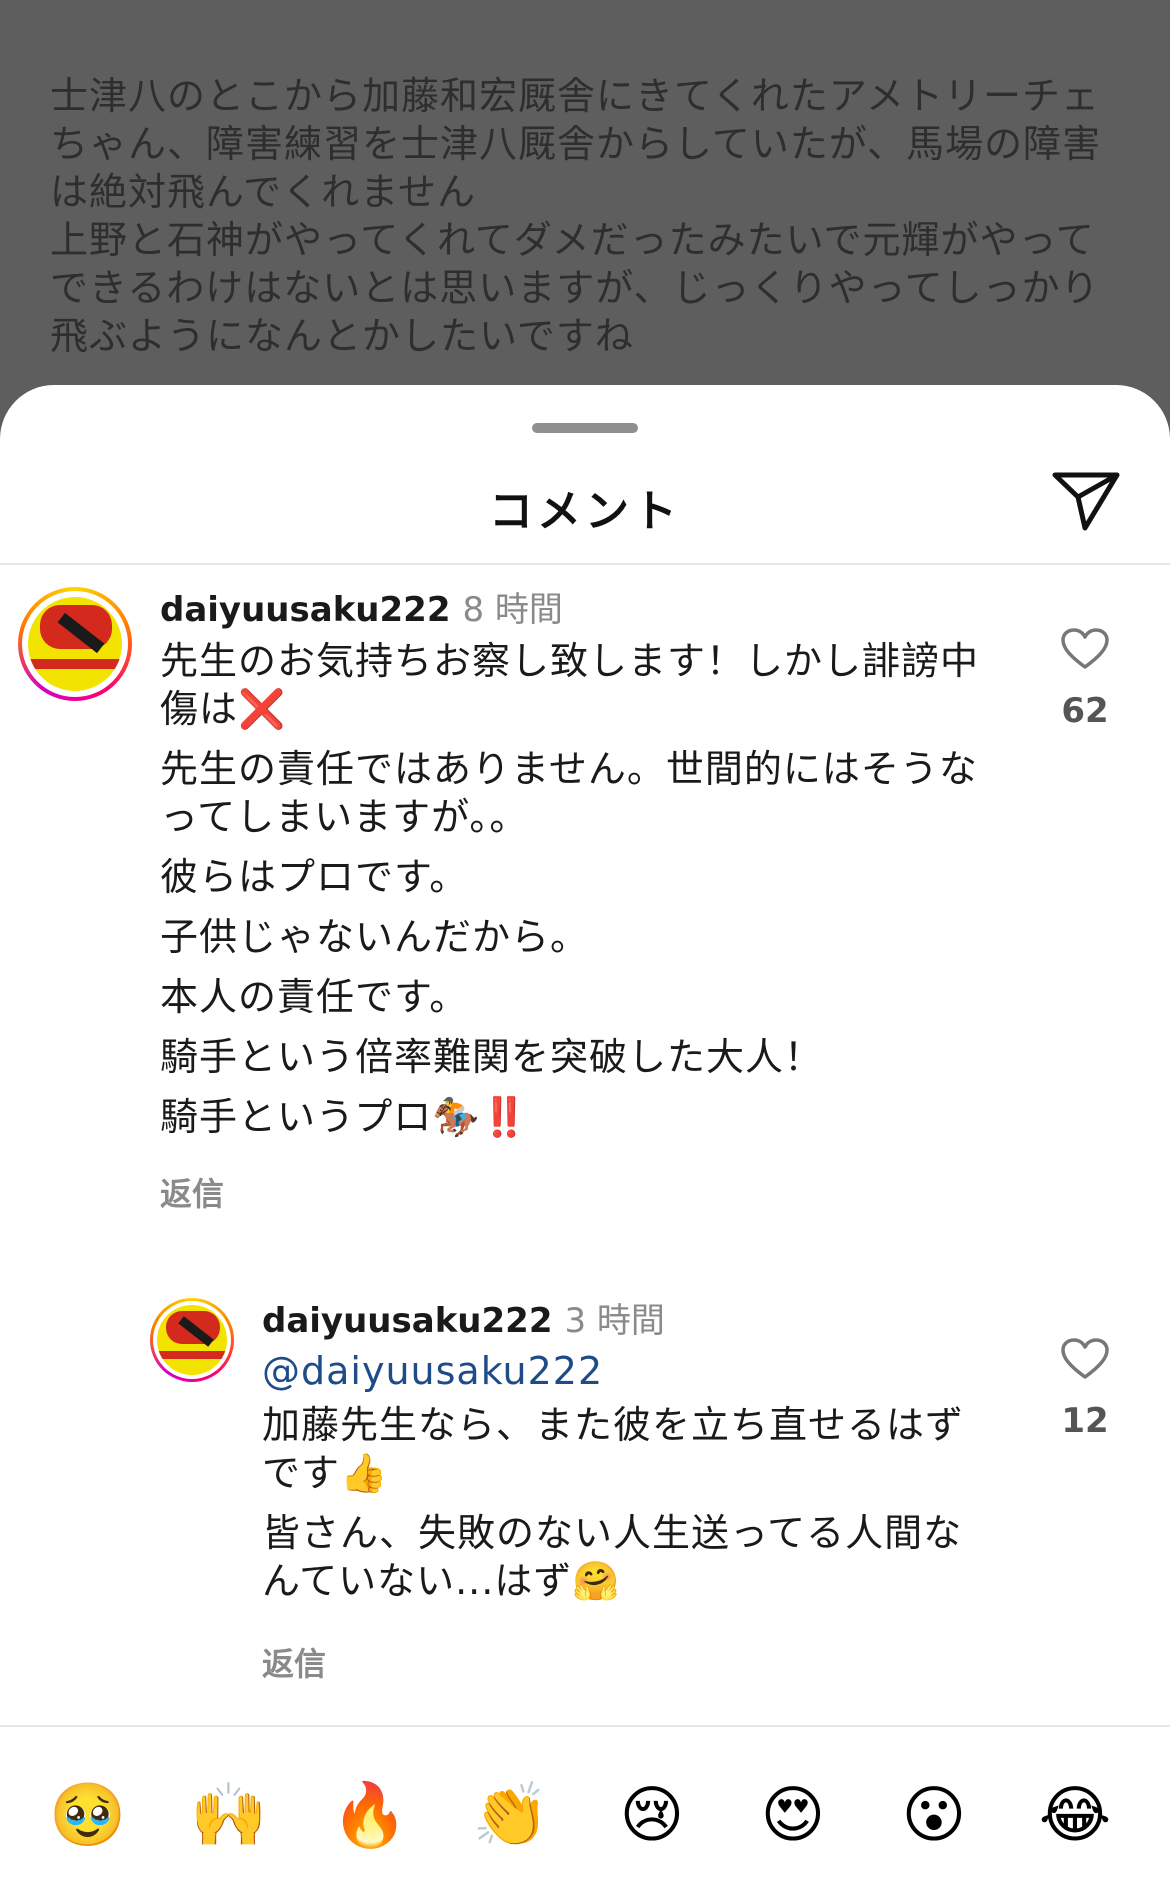 This screenshot has height=1887, width=1170. What do you see at coordinates (576, 144) in the screenshot?
I see `caption-line: ちゃん、障害練習を士津八厩舎からしていたが、馬場の障害` at bounding box center [576, 144].